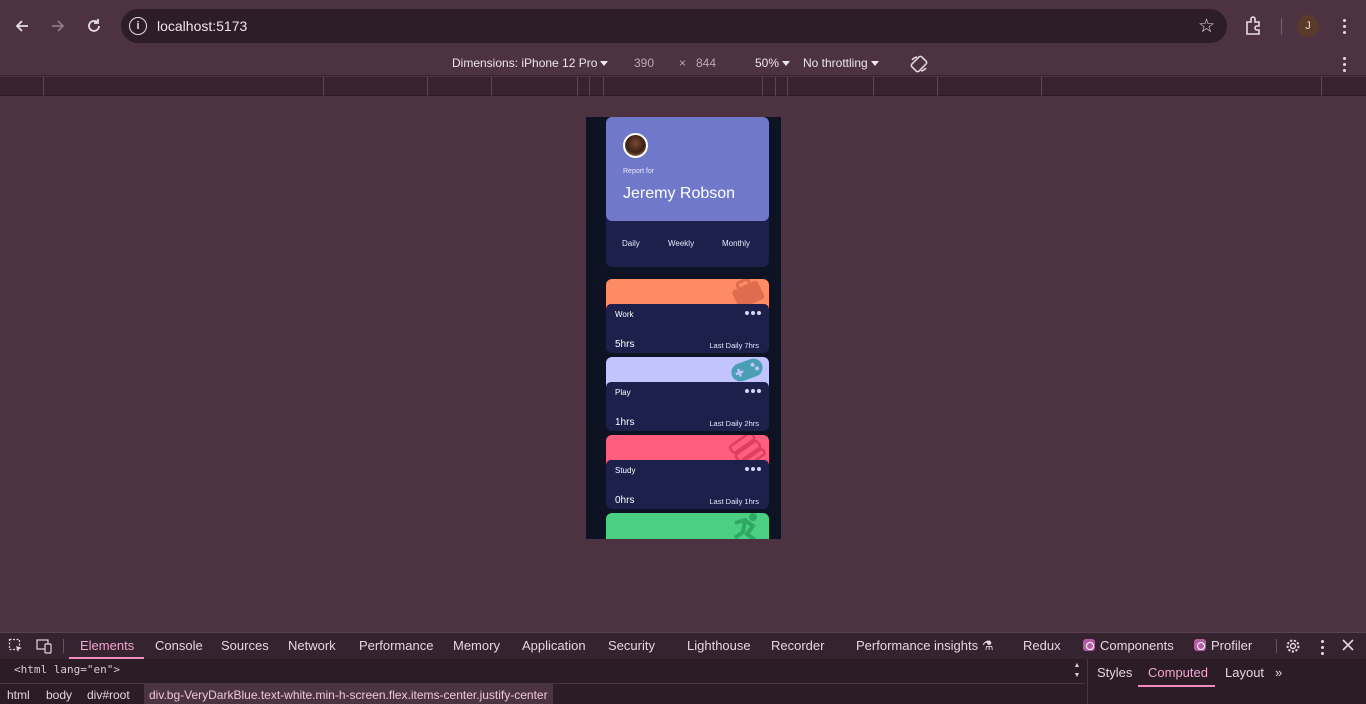 The width and height of the screenshot is (1366, 704). Describe the element at coordinates (683, 86) in the screenshot. I see `media-query-ruler` at that location.